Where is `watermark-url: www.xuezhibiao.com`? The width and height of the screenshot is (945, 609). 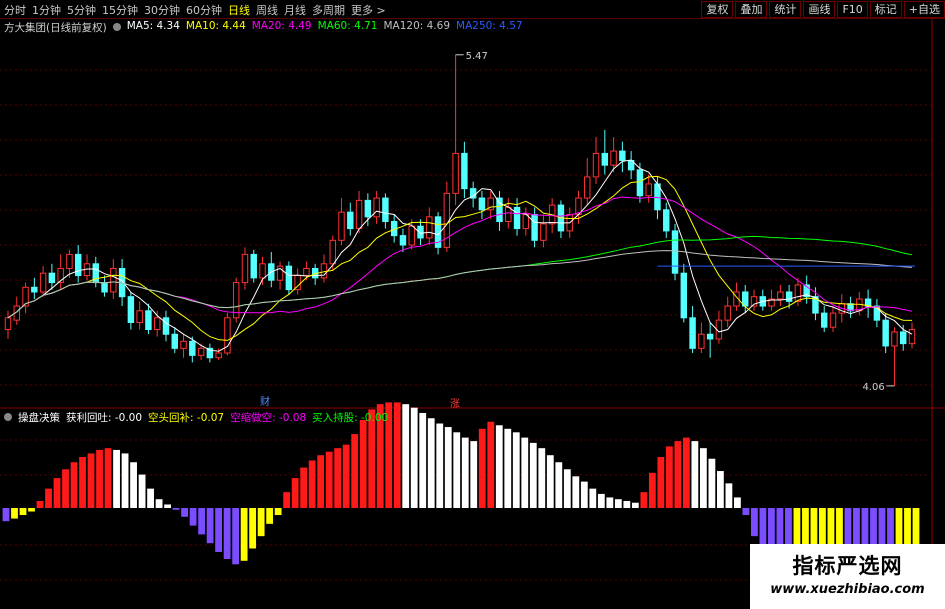
watermark-url: www.xuezhibiao.com is located at coordinates (847, 589).